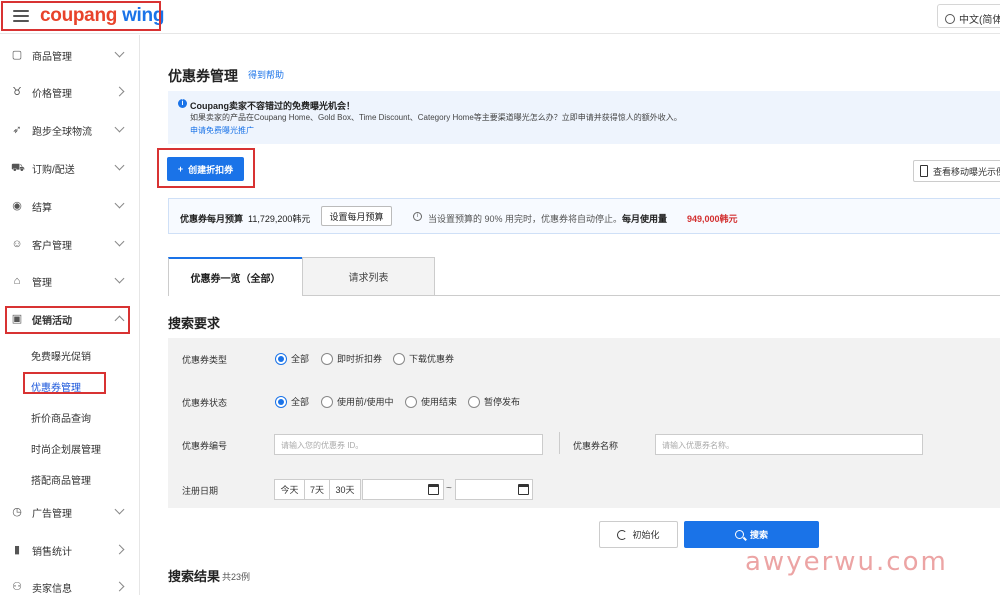 This screenshot has width=1000, height=599. What do you see at coordinates (52, 552) in the screenshot?
I see `sidebar-item-label: 销售统计` at bounding box center [52, 552].